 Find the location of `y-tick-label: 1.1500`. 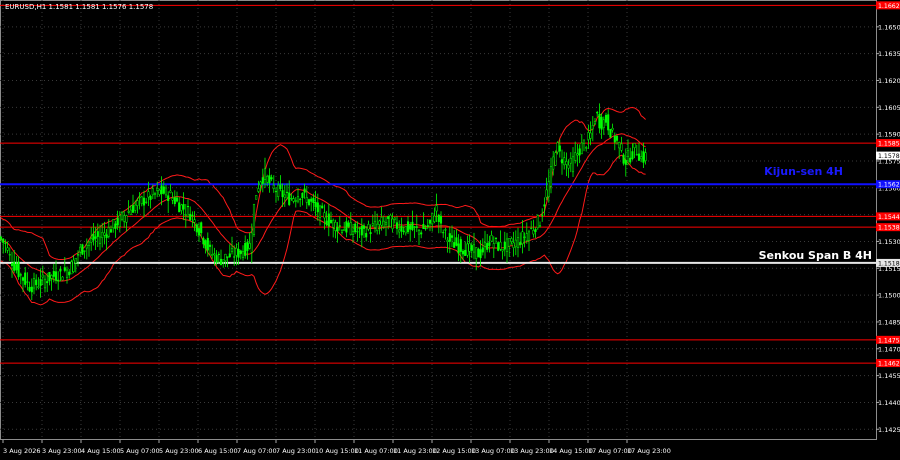

y-tick-label: 1.1500 is located at coordinates (889, 296).